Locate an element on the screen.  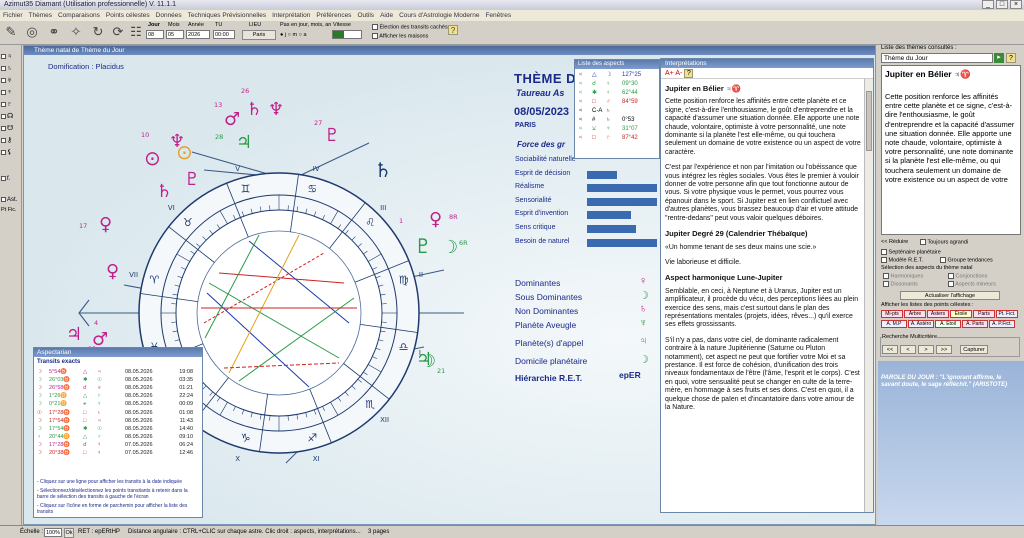
transit-toggle-pluto: ♇ is located at coordinates (11, 105).